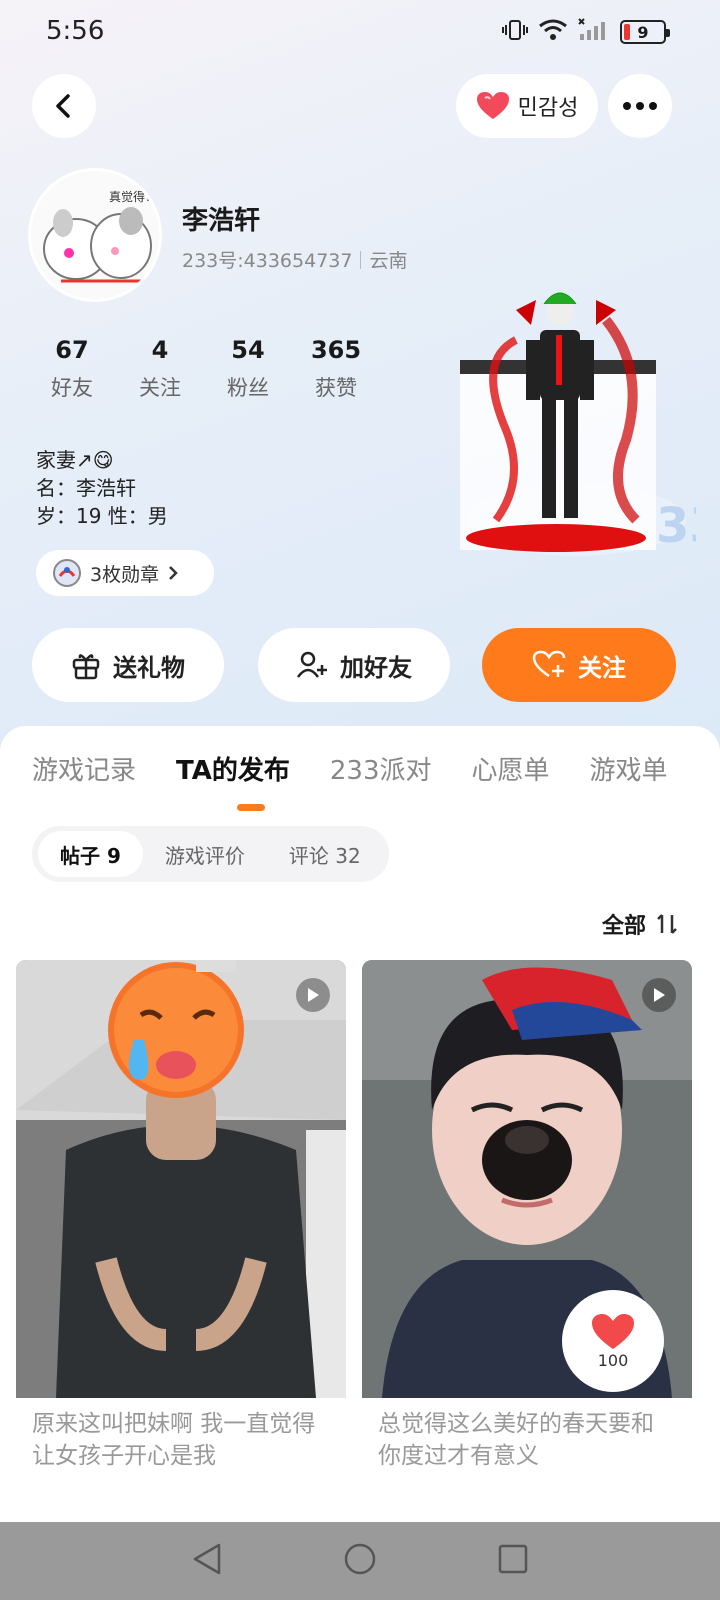  I want to click on status-icons: 9, so click(586, 32).